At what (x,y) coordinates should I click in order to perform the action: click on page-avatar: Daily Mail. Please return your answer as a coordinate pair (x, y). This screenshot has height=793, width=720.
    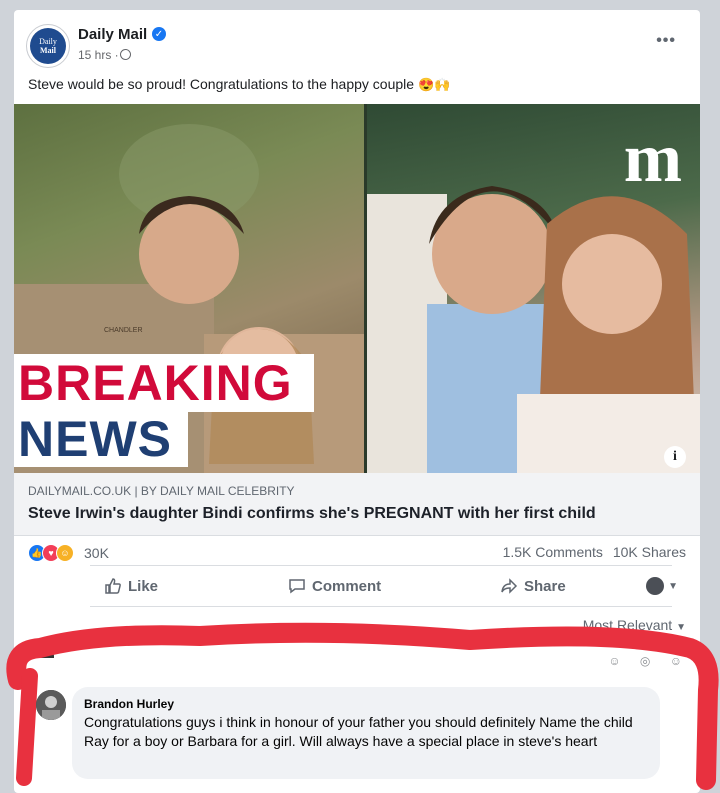
    Looking at the image, I should click on (48, 46).